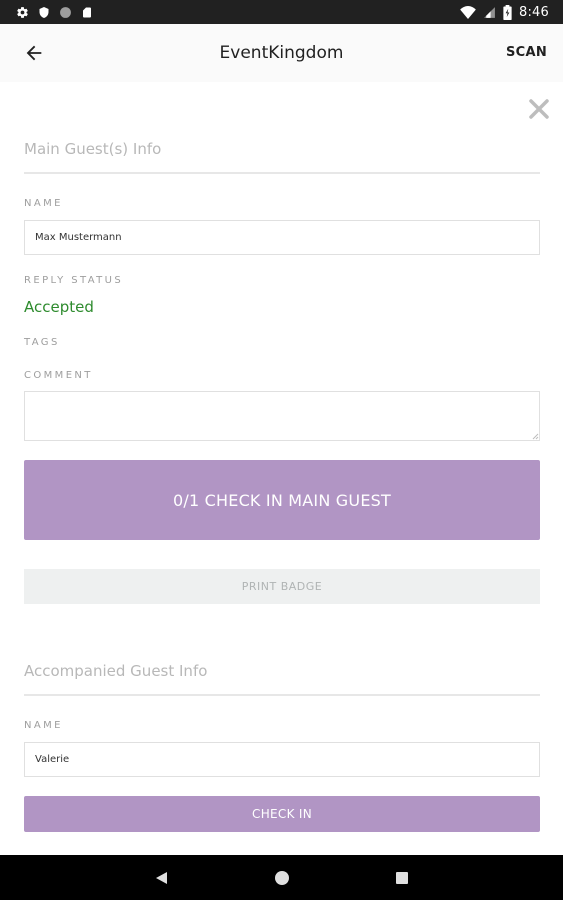 This screenshot has width=563, height=900. I want to click on nav-back-icon, so click(161, 878).